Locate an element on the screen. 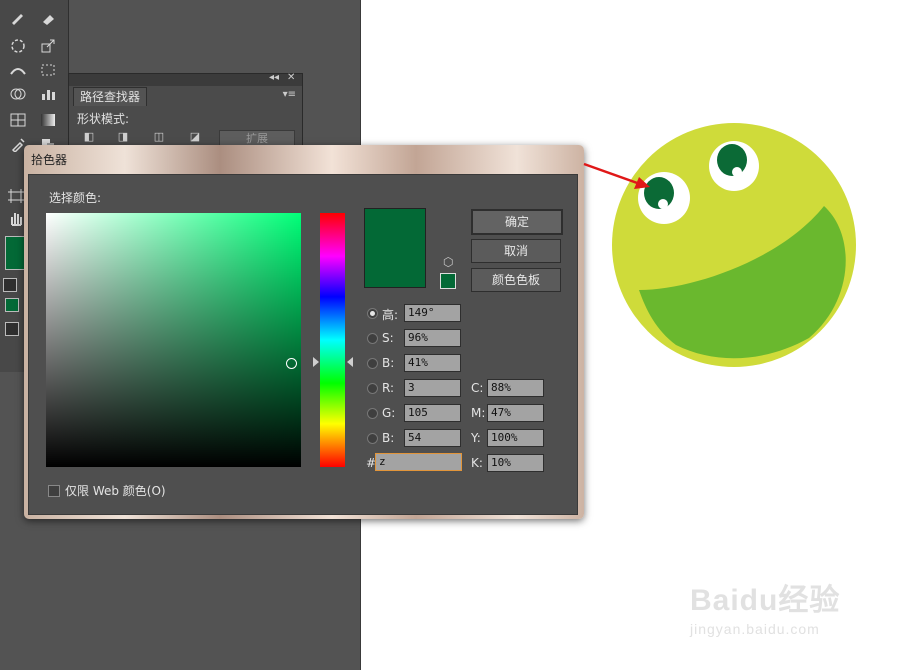 Image resolution: width=897 pixels, height=670 pixels. watermark-brand: Baidu经验 is located at coordinates (765, 600).